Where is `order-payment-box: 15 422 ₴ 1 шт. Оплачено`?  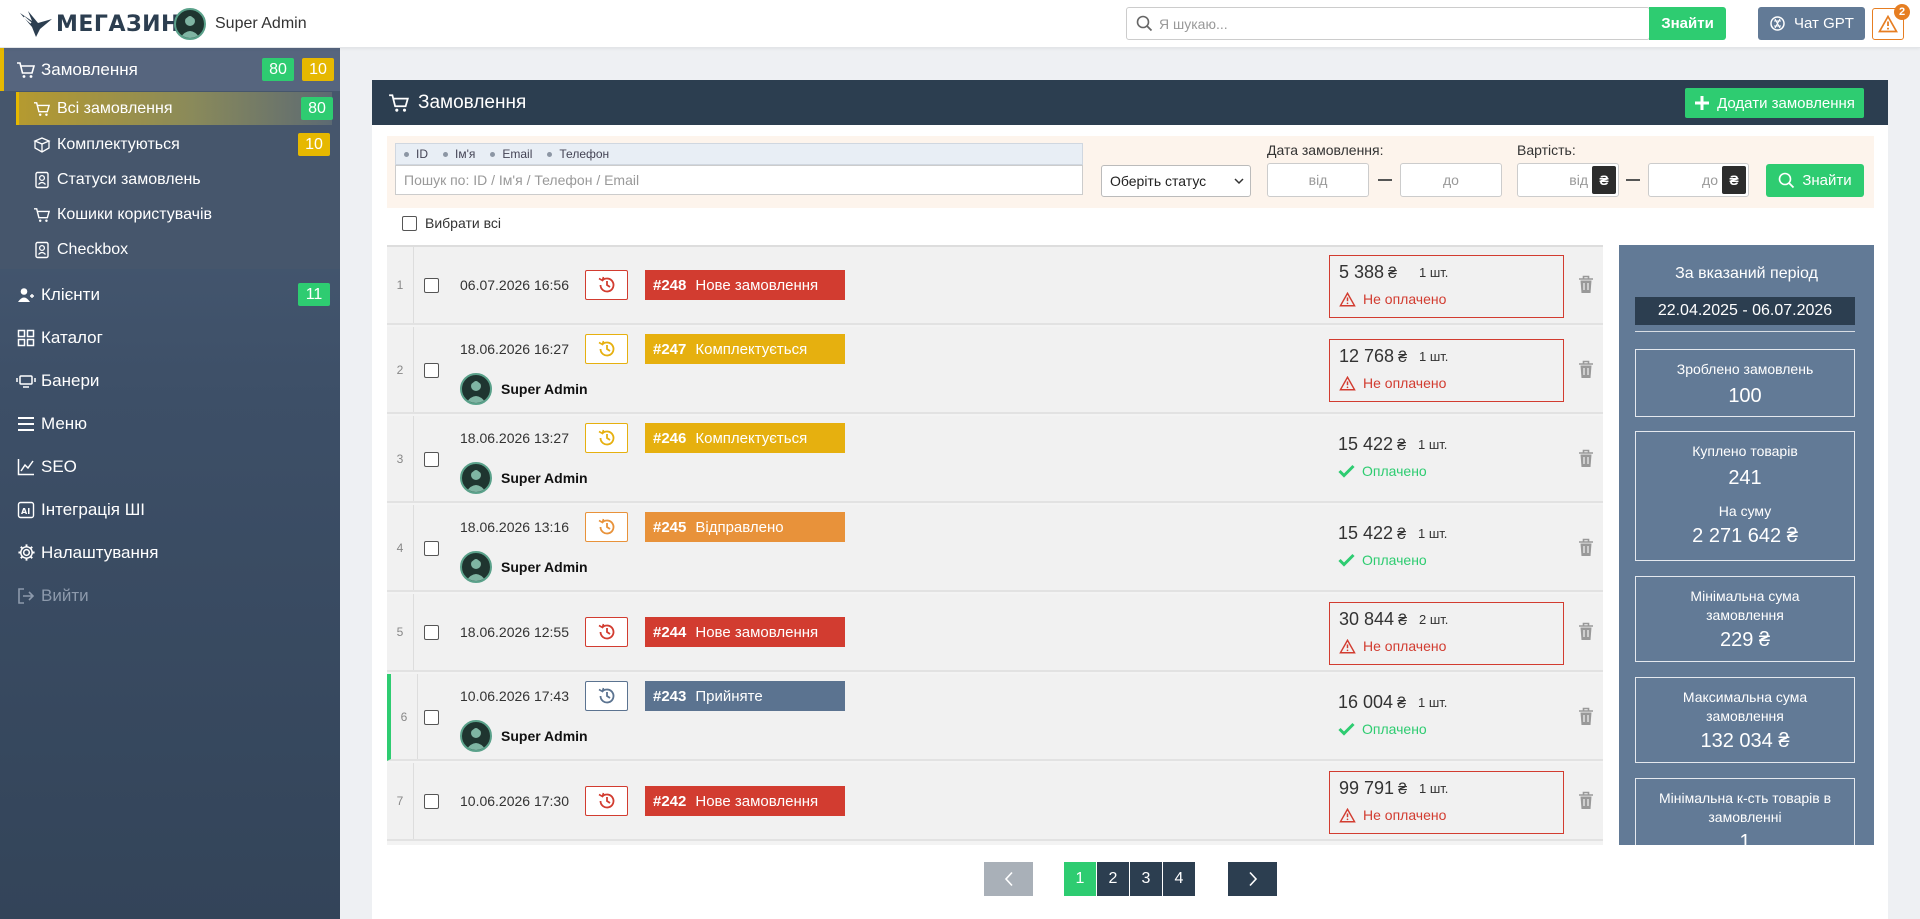
order-payment-box: 15 422 ₴ 1 шт. Оплачено is located at coordinates (1446, 548).